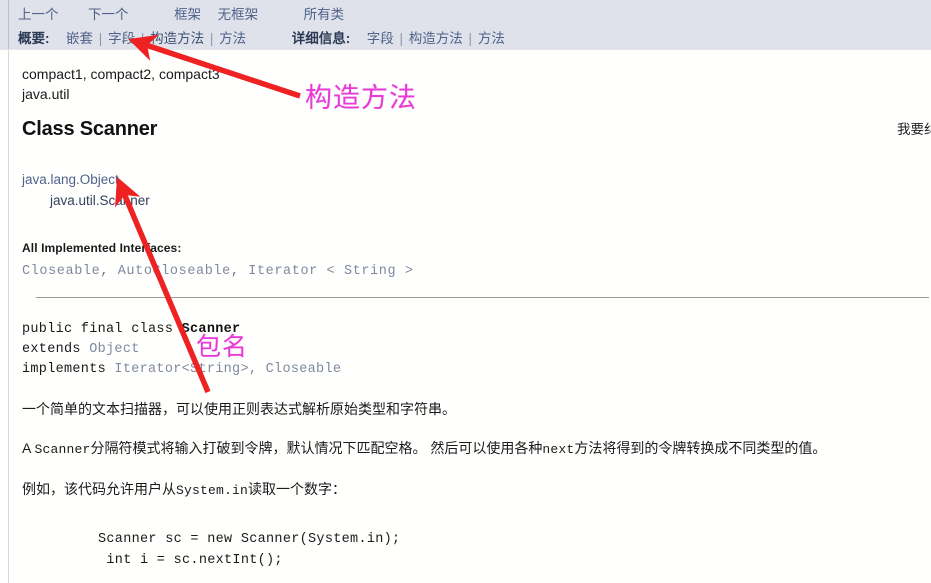 The image size is (931, 583). I want to click on interface-autocloseable-link: AutoCloseable, so click(174, 271).